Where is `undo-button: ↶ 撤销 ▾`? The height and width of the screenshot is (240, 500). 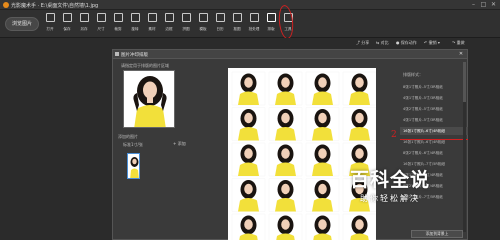 undo-button: ↶ 撤销 ▾ is located at coordinates (432, 43).